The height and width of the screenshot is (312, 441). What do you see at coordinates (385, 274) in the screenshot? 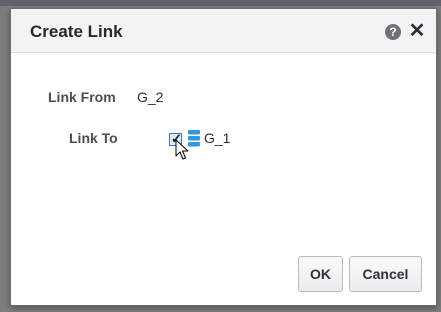
I see `cancel-button: Cancel` at bounding box center [385, 274].